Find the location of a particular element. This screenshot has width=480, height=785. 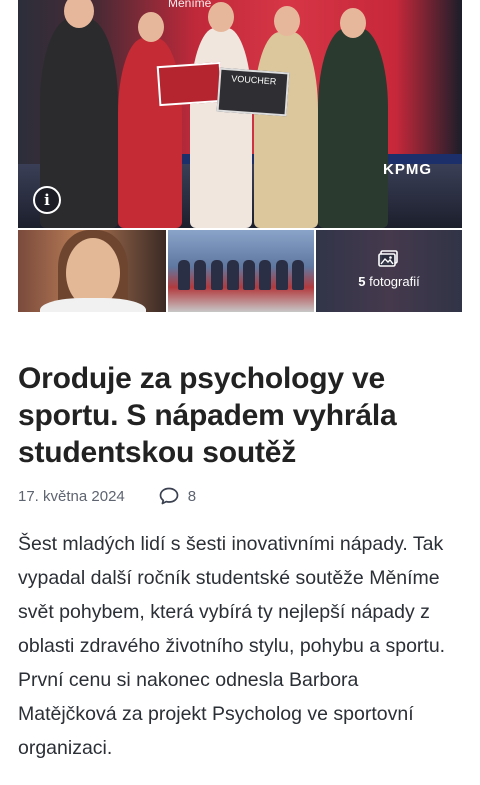

thumb-shirt is located at coordinates (93, 305).